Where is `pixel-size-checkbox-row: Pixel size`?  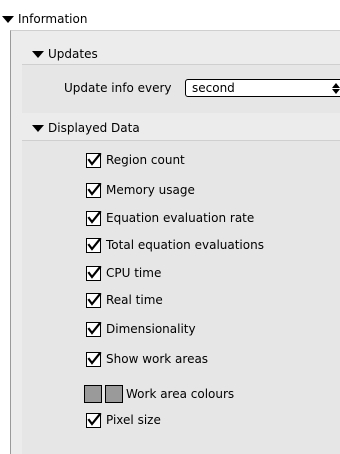 pixel-size-checkbox-row: Pixel size is located at coordinates (123, 420).